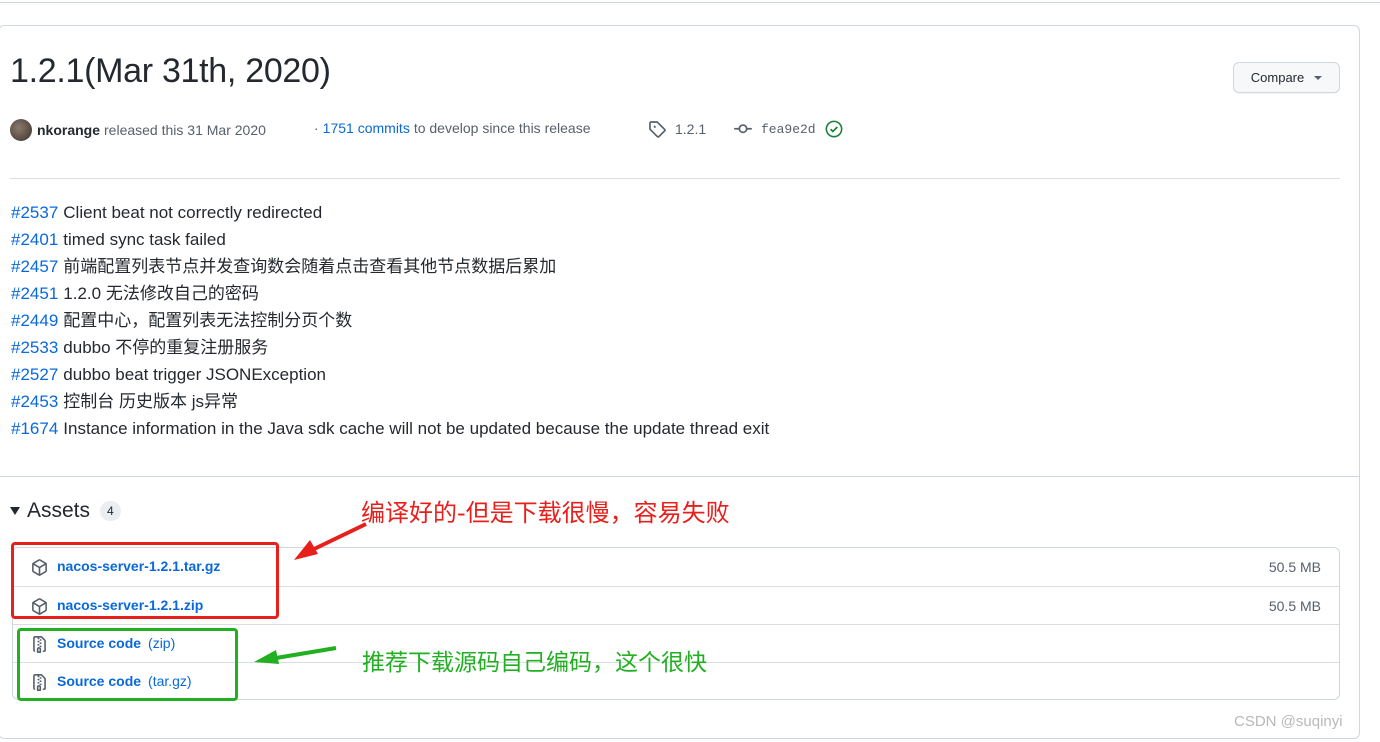  What do you see at coordinates (110, 511) in the screenshot?
I see `assets-count-badge: 4` at bounding box center [110, 511].